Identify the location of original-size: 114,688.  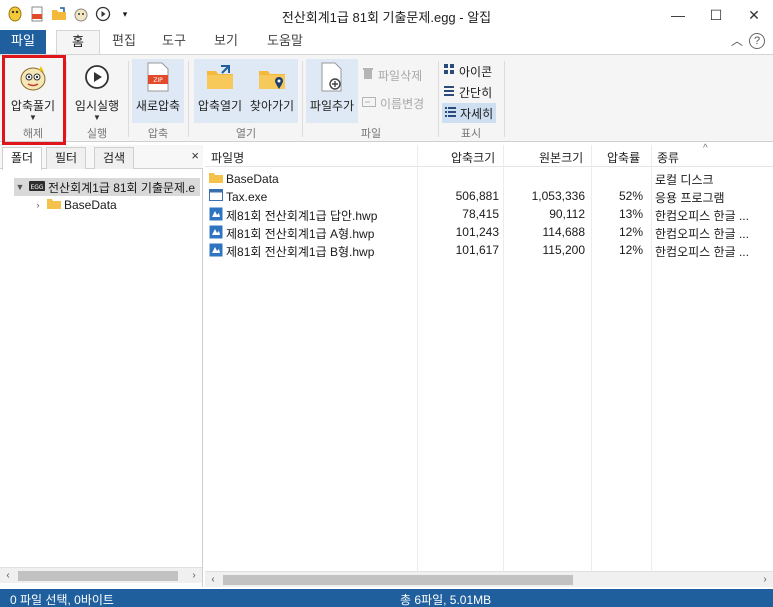
(564, 232).